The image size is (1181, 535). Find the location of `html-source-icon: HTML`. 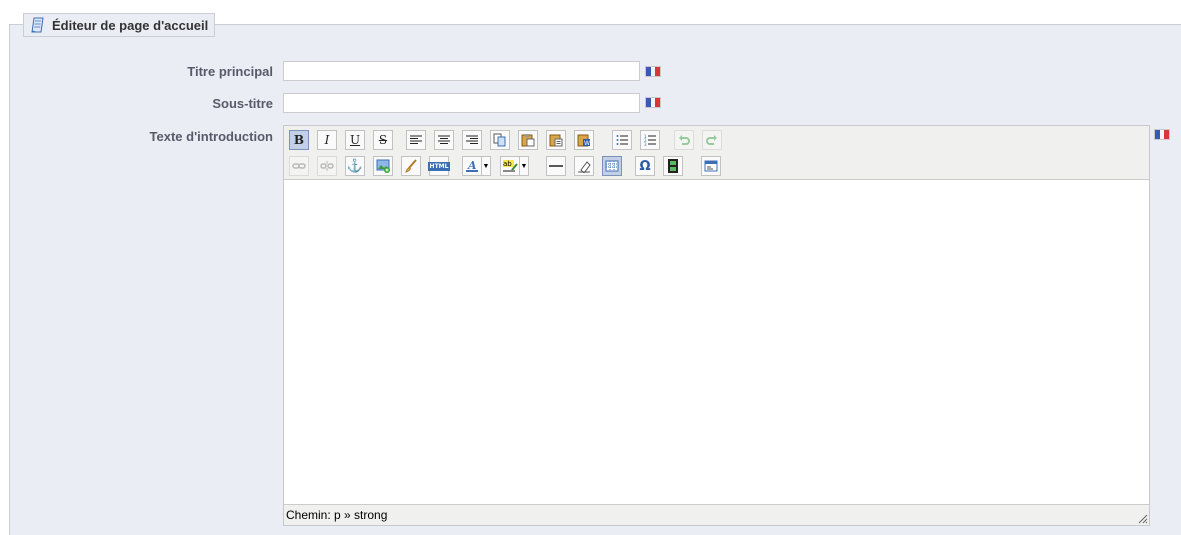

html-source-icon: HTML is located at coordinates (439, 166).